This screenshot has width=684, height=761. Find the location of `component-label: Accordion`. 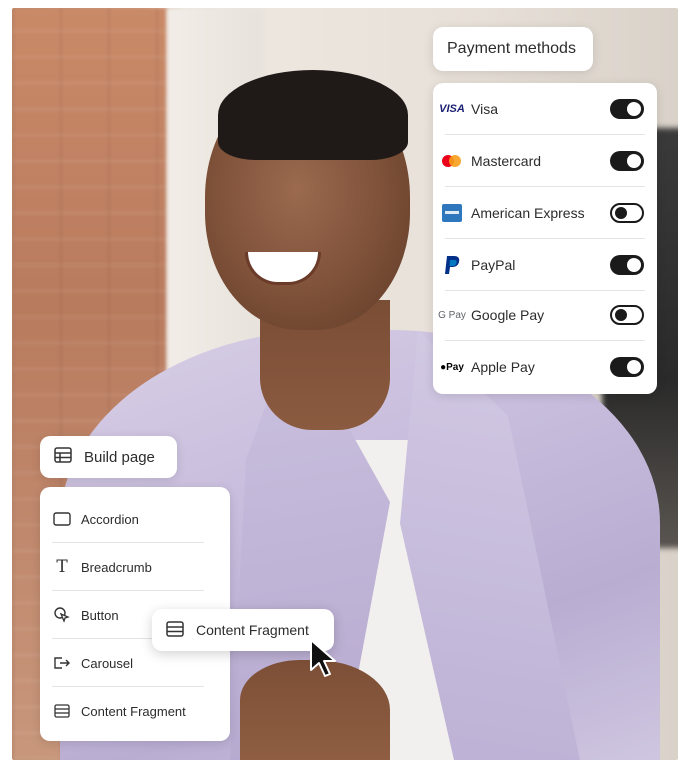

component-label: Accordion is located at coordinates (110, 519).